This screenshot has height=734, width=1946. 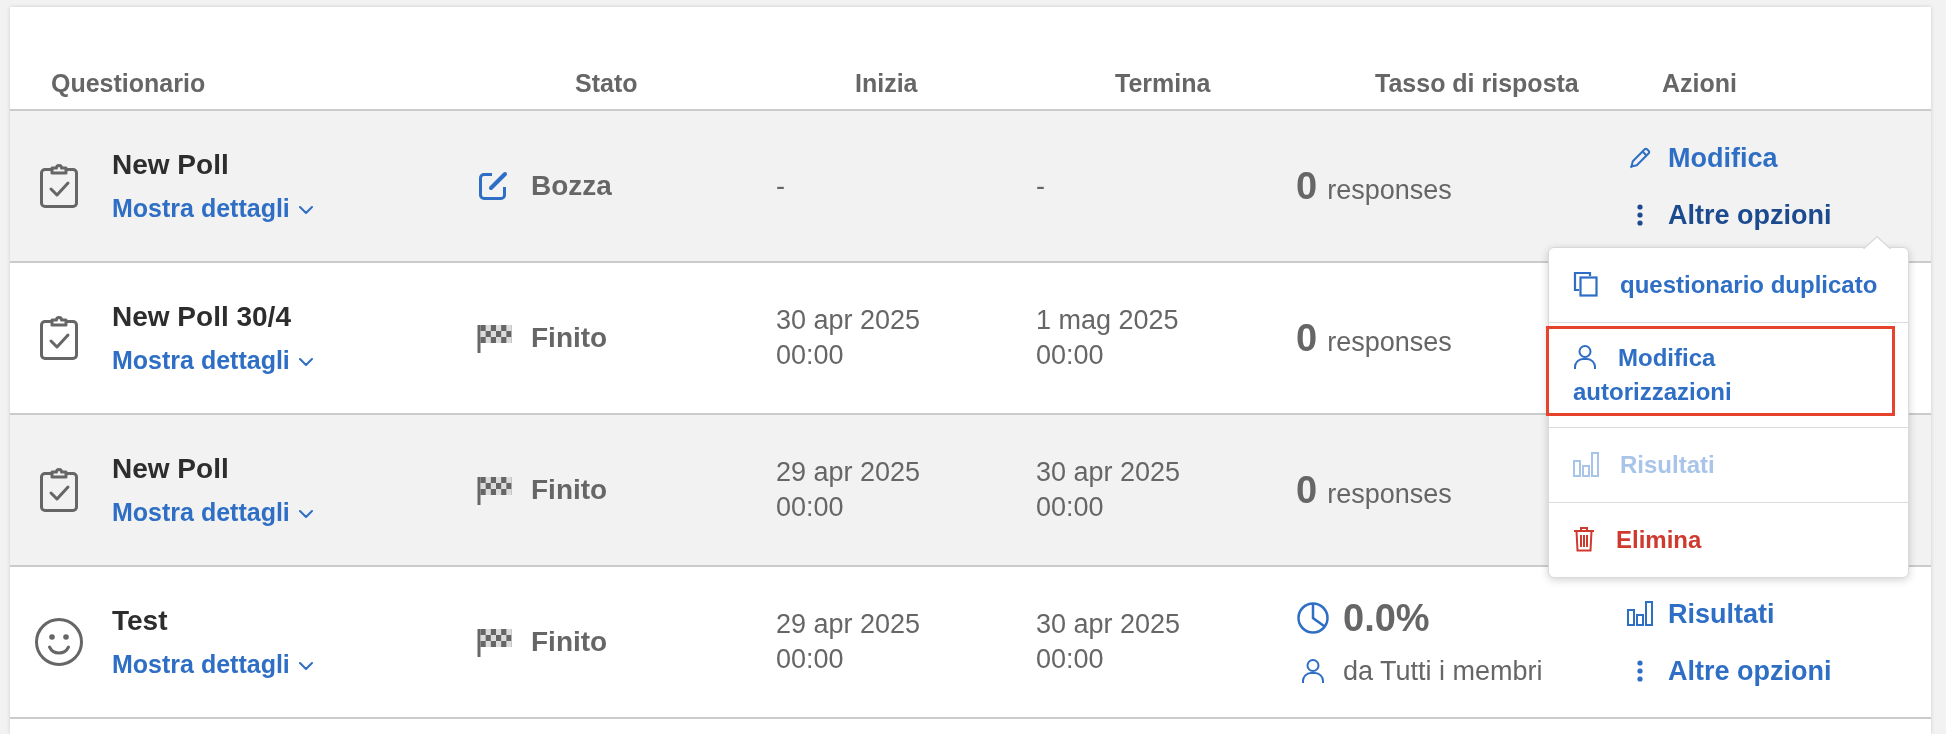 I want to click on results-link: Risultati, so click(x=1701, y=613).